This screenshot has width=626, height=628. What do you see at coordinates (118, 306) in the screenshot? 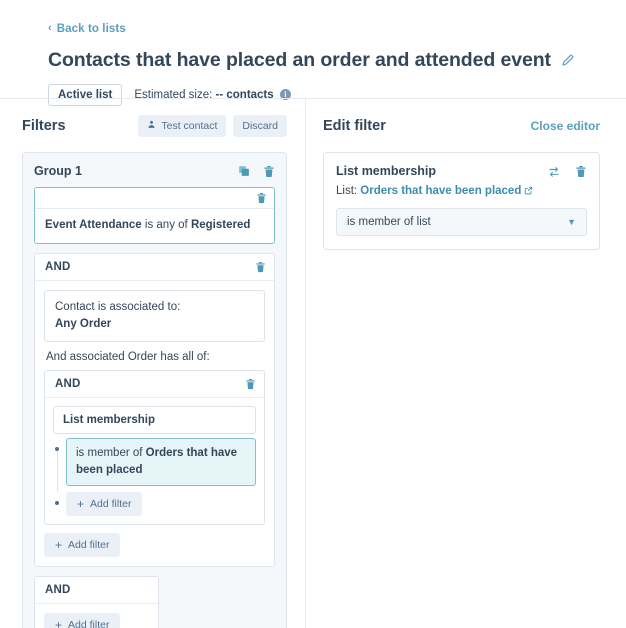
I see `association-label: Contact is associated to:` at bounding box center [118, 306].